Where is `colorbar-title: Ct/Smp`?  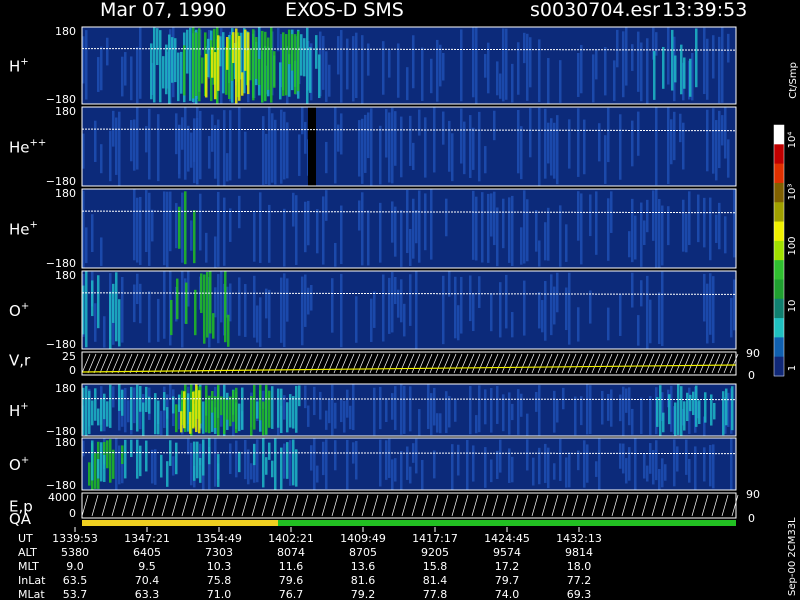
colorbar-title: Ct/Smp is located at coordinates (793, 80).